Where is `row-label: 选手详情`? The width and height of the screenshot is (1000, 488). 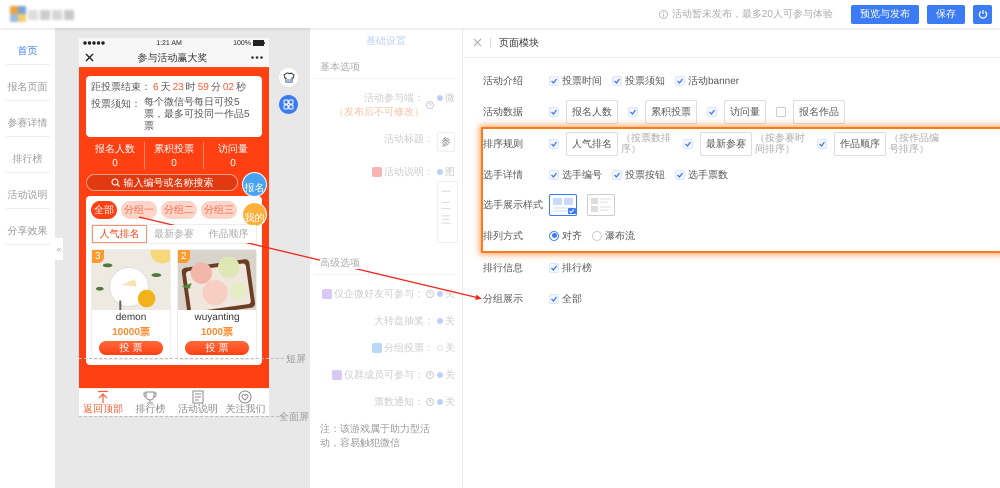
row-label: 选手详情 is located at coordinates (503, 175).